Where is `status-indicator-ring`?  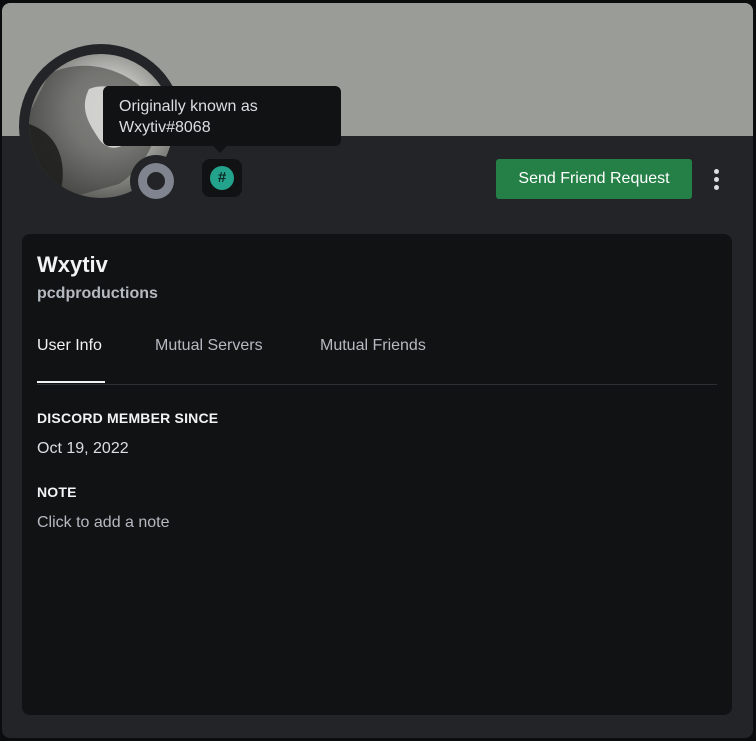 status-indicator-ring is located at coordinates (156, 181).